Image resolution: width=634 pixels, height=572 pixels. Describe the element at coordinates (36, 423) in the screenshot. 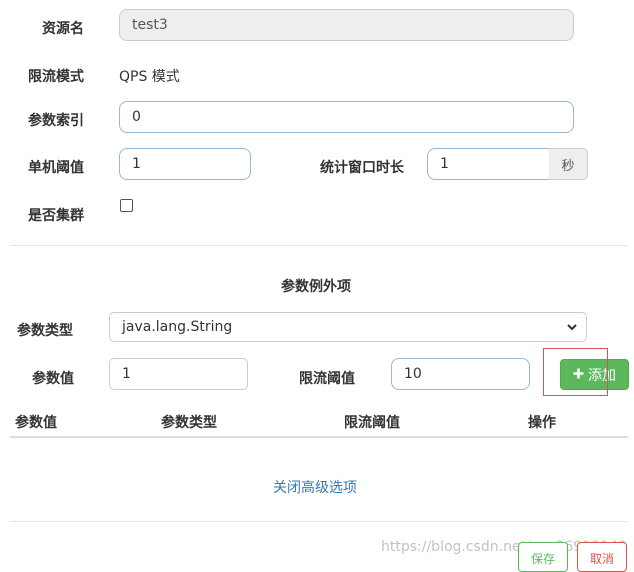

I see `table-header-param-value: 参数值` at that location.